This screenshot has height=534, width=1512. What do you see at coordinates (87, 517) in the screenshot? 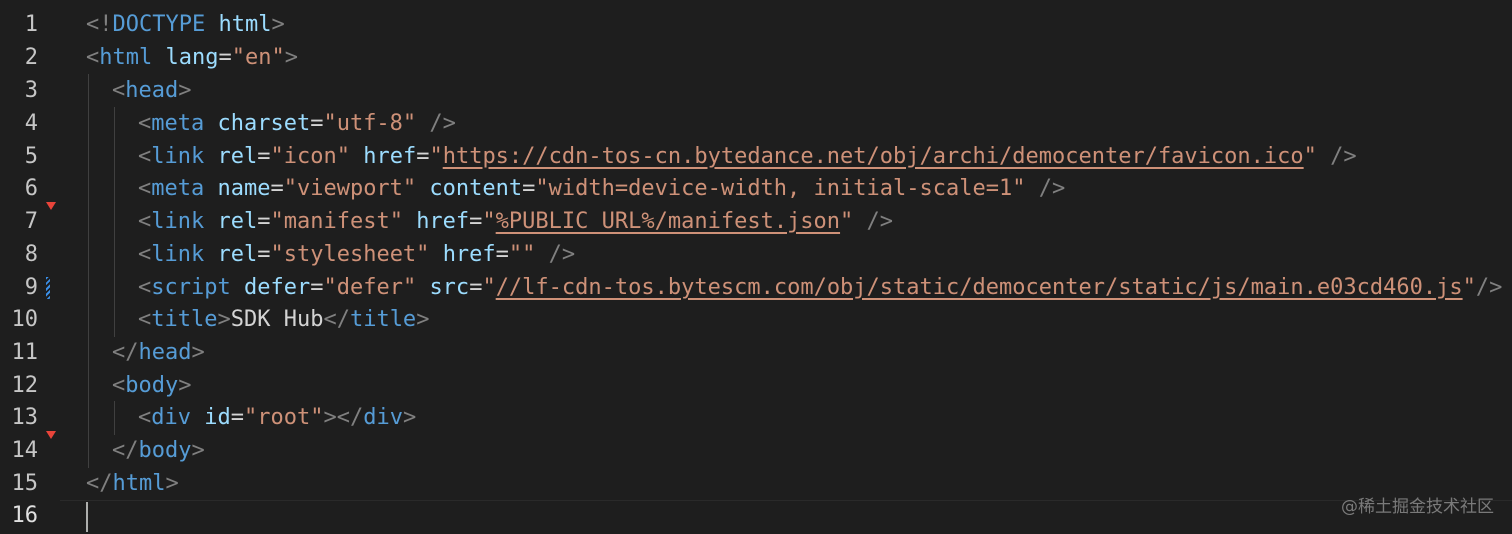
I see `text-cursor` at bounding box center [87, 517].